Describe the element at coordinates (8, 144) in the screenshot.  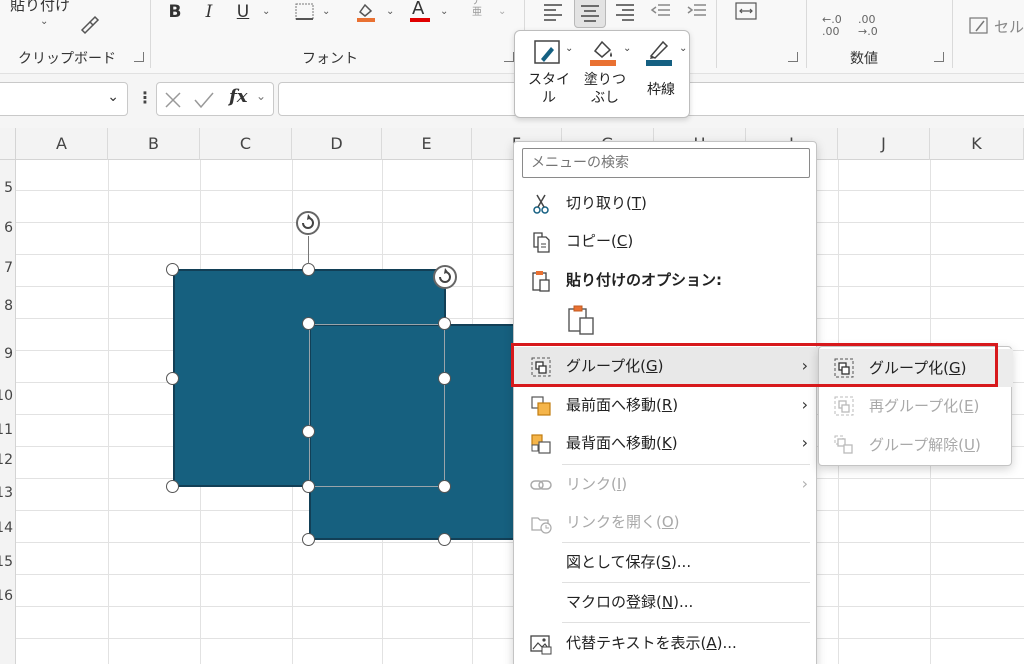
I see `select-all-corner` at that location.